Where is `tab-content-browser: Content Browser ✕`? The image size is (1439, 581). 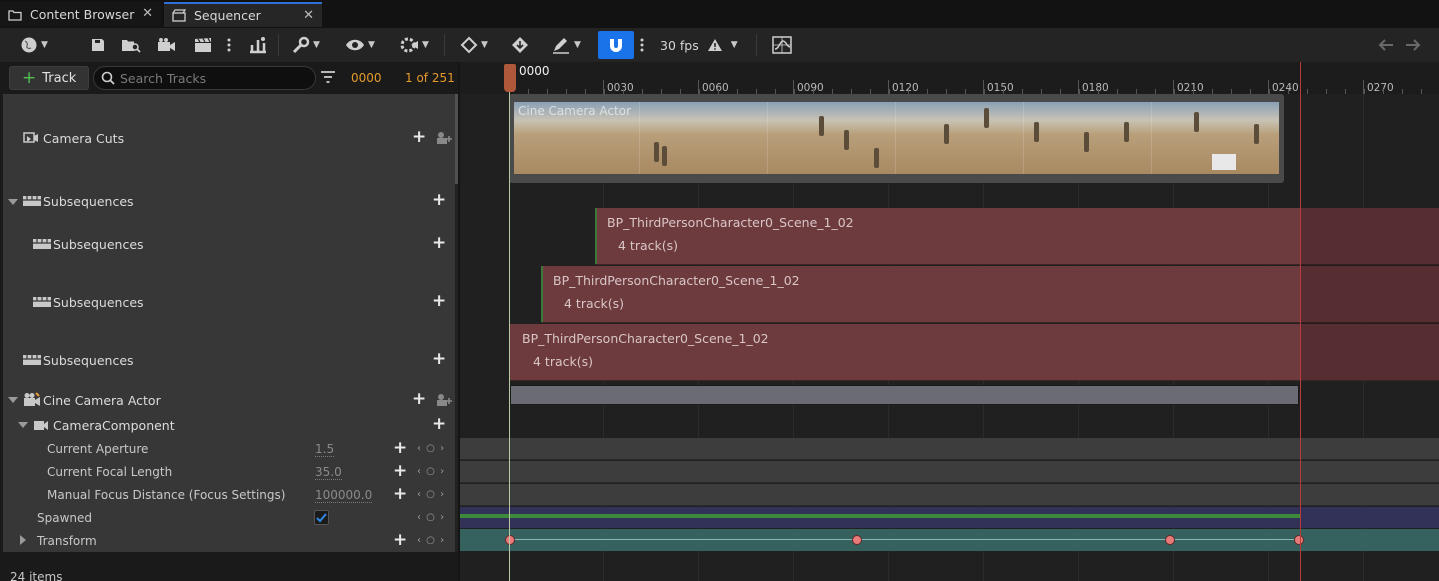
tab-content-browser: Content Browser ✕ is located at coordinates (80, 14).